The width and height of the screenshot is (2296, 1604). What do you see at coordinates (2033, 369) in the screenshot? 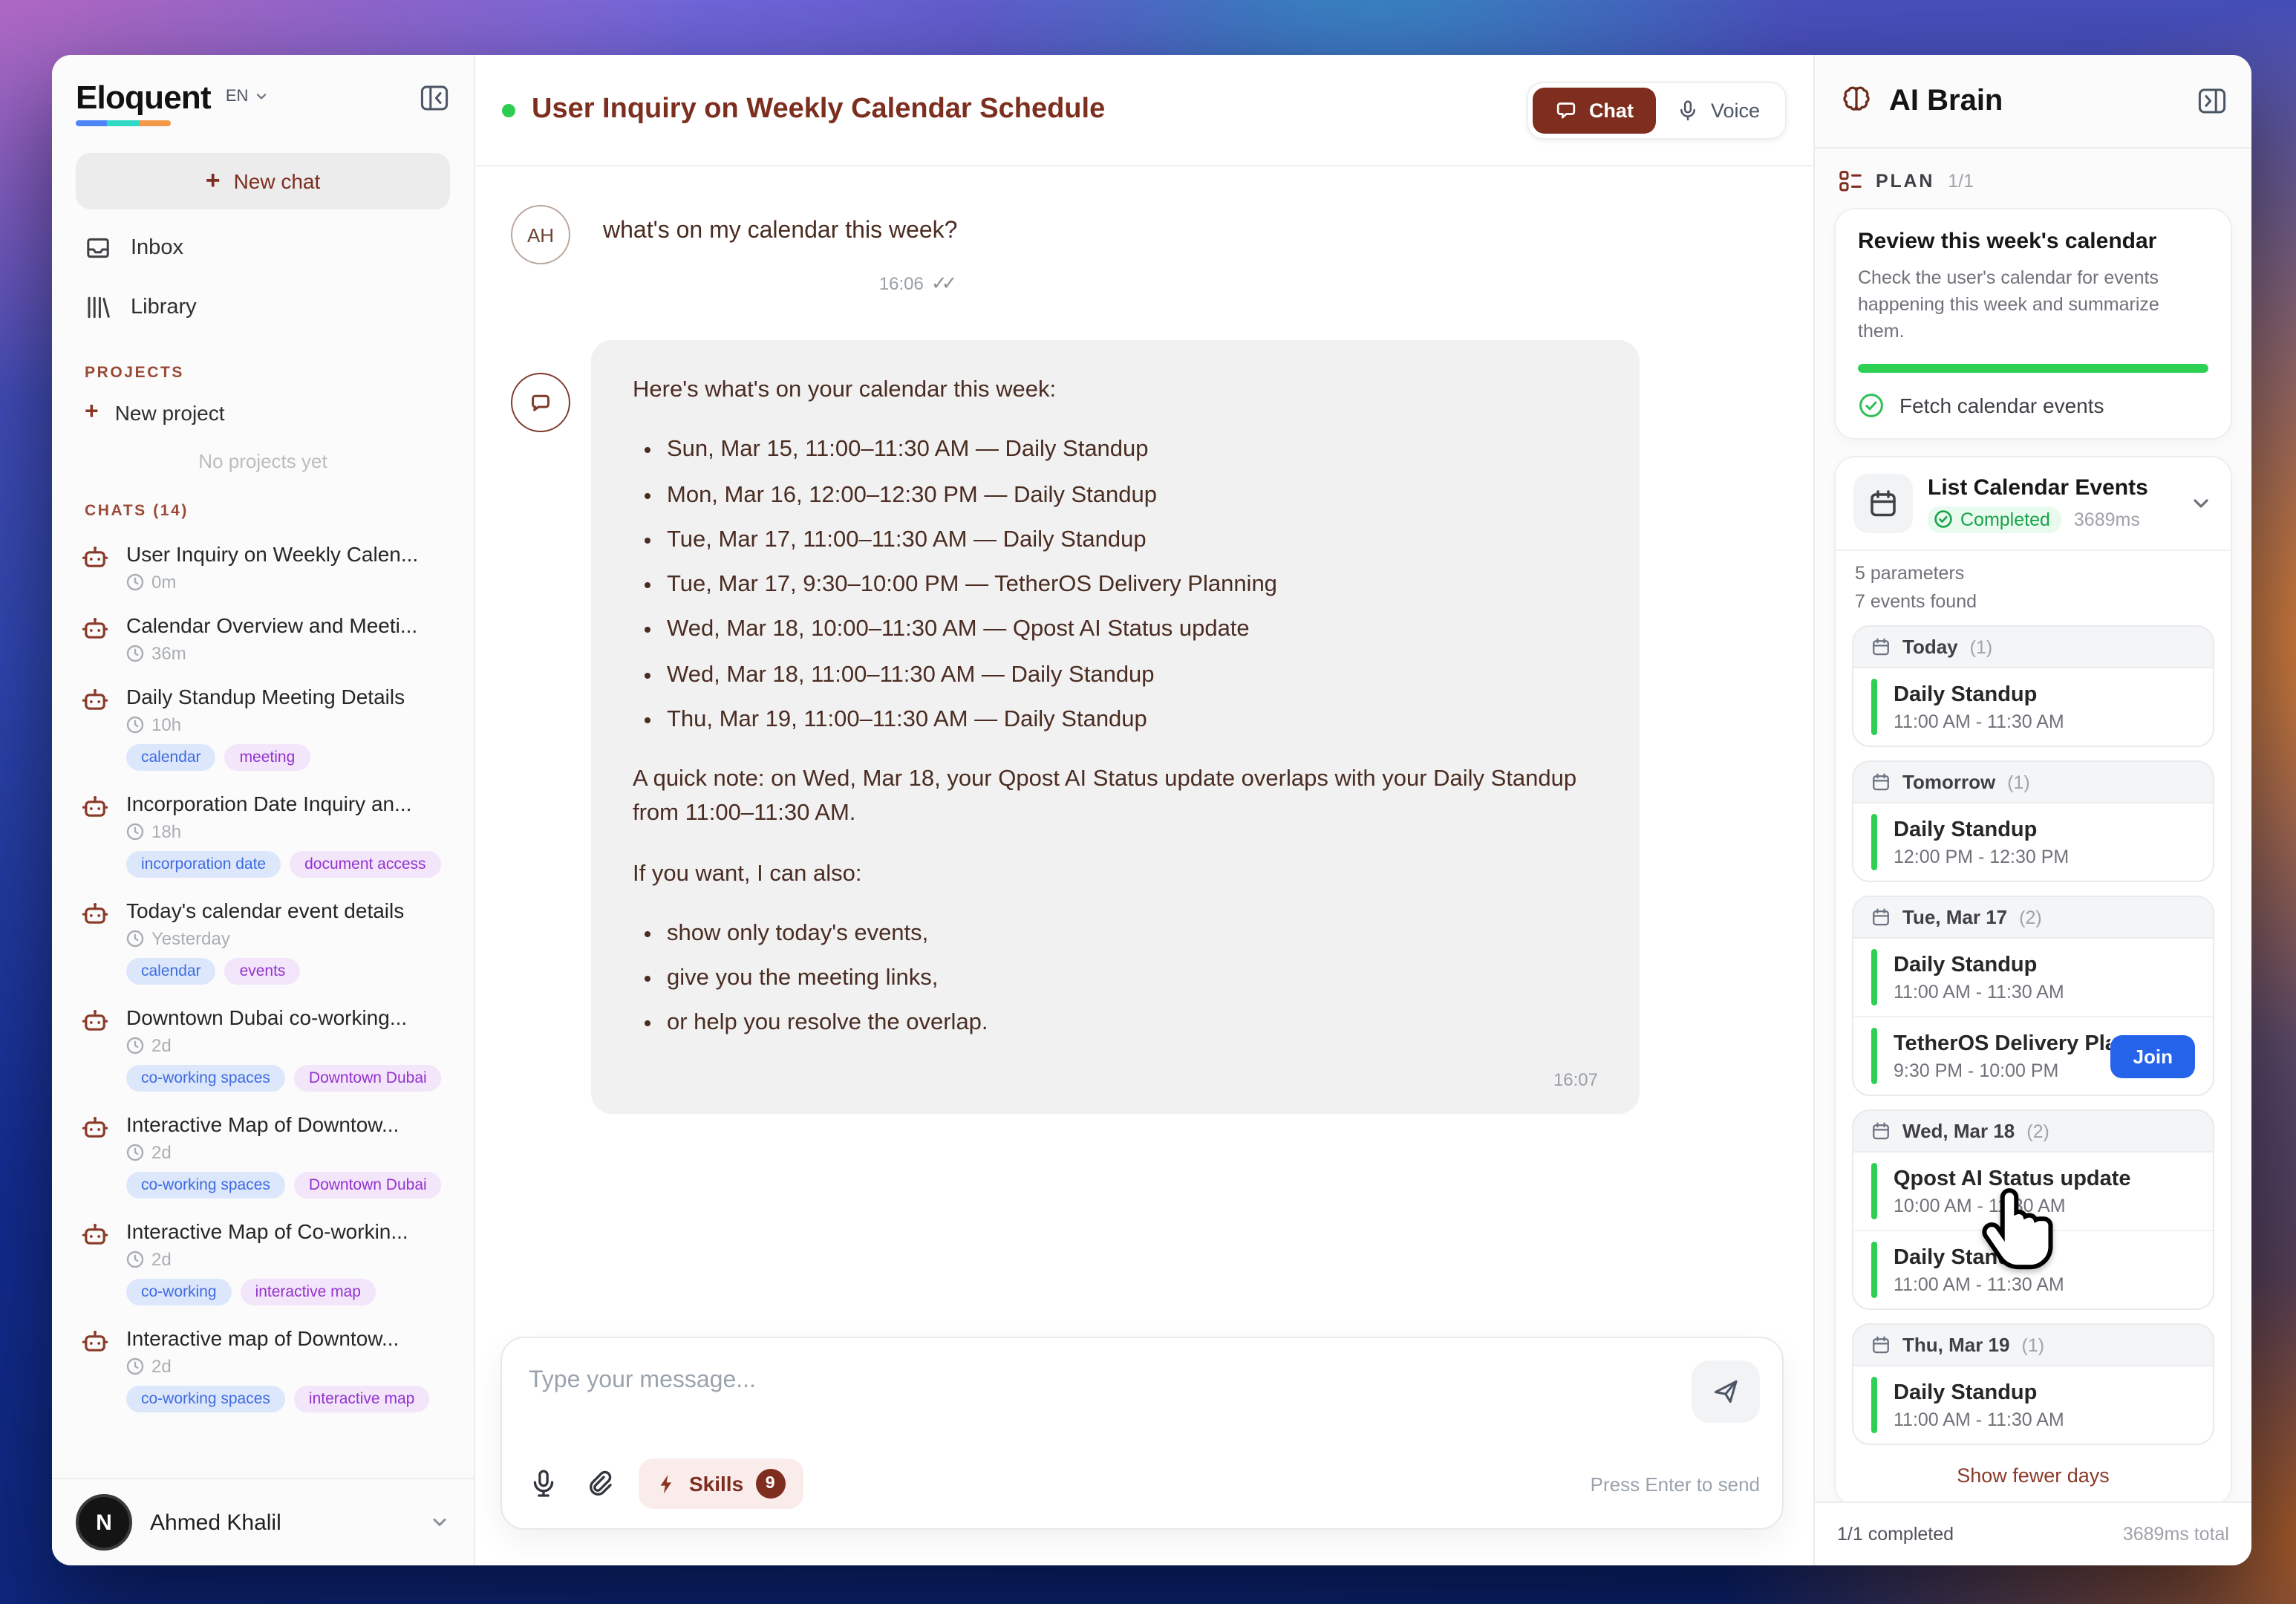
I see `plan-progress-bar` at bounding box center [2033, 369].